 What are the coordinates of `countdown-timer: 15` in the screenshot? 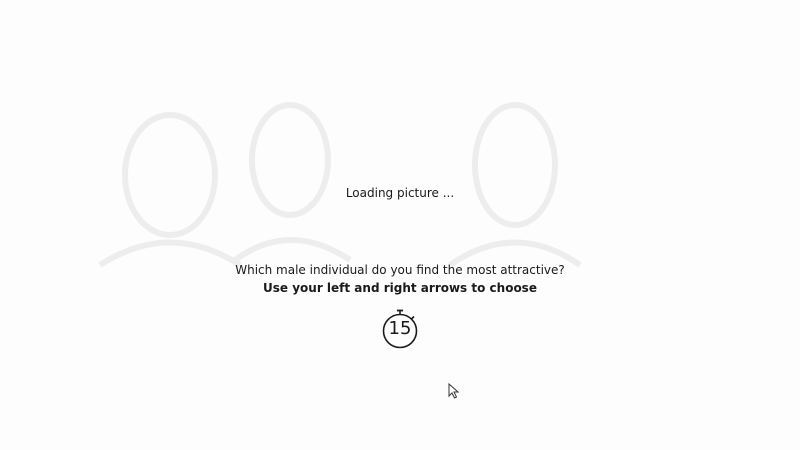 It's located at (400, 329).